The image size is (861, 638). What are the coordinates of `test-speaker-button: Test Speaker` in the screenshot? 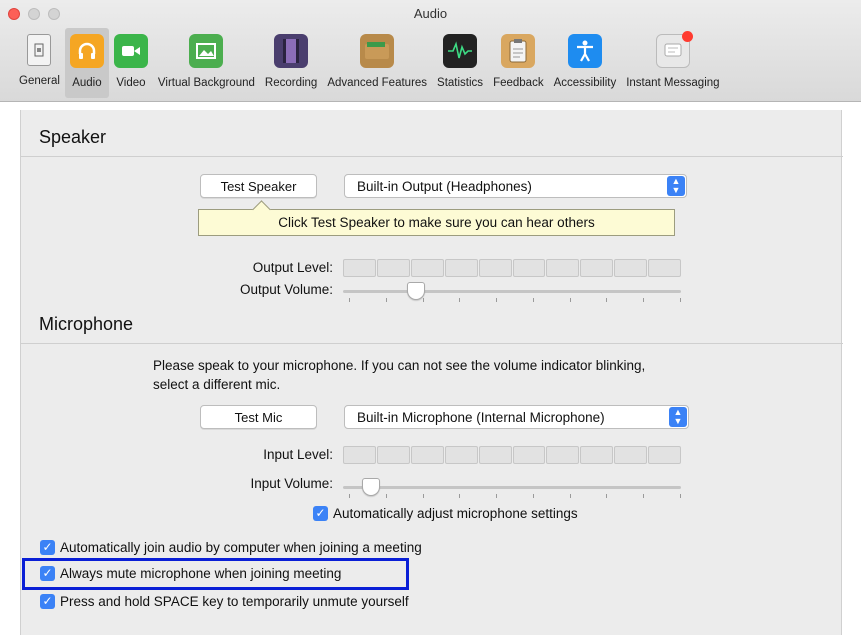 It's located at (258, 186).